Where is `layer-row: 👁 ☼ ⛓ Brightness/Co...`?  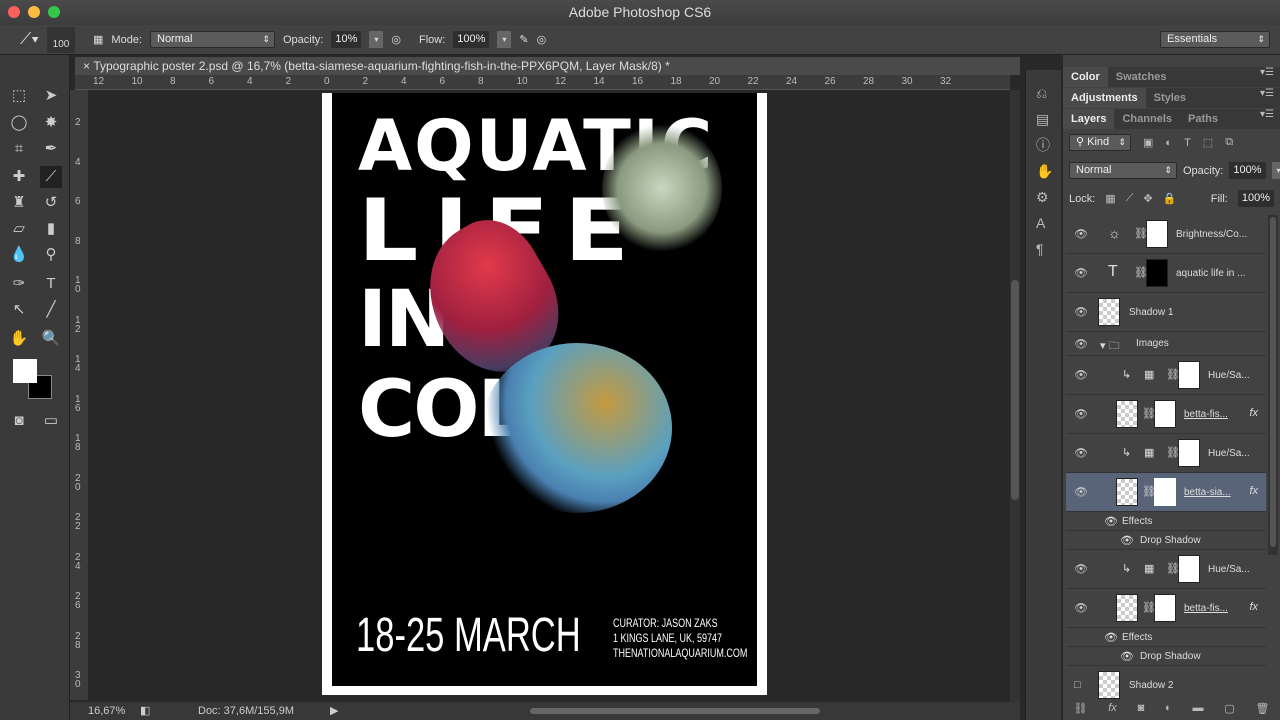
layer-row: 👁 ☼ ⛓ Brightness/Co... is located at coordinates (1166, 234).